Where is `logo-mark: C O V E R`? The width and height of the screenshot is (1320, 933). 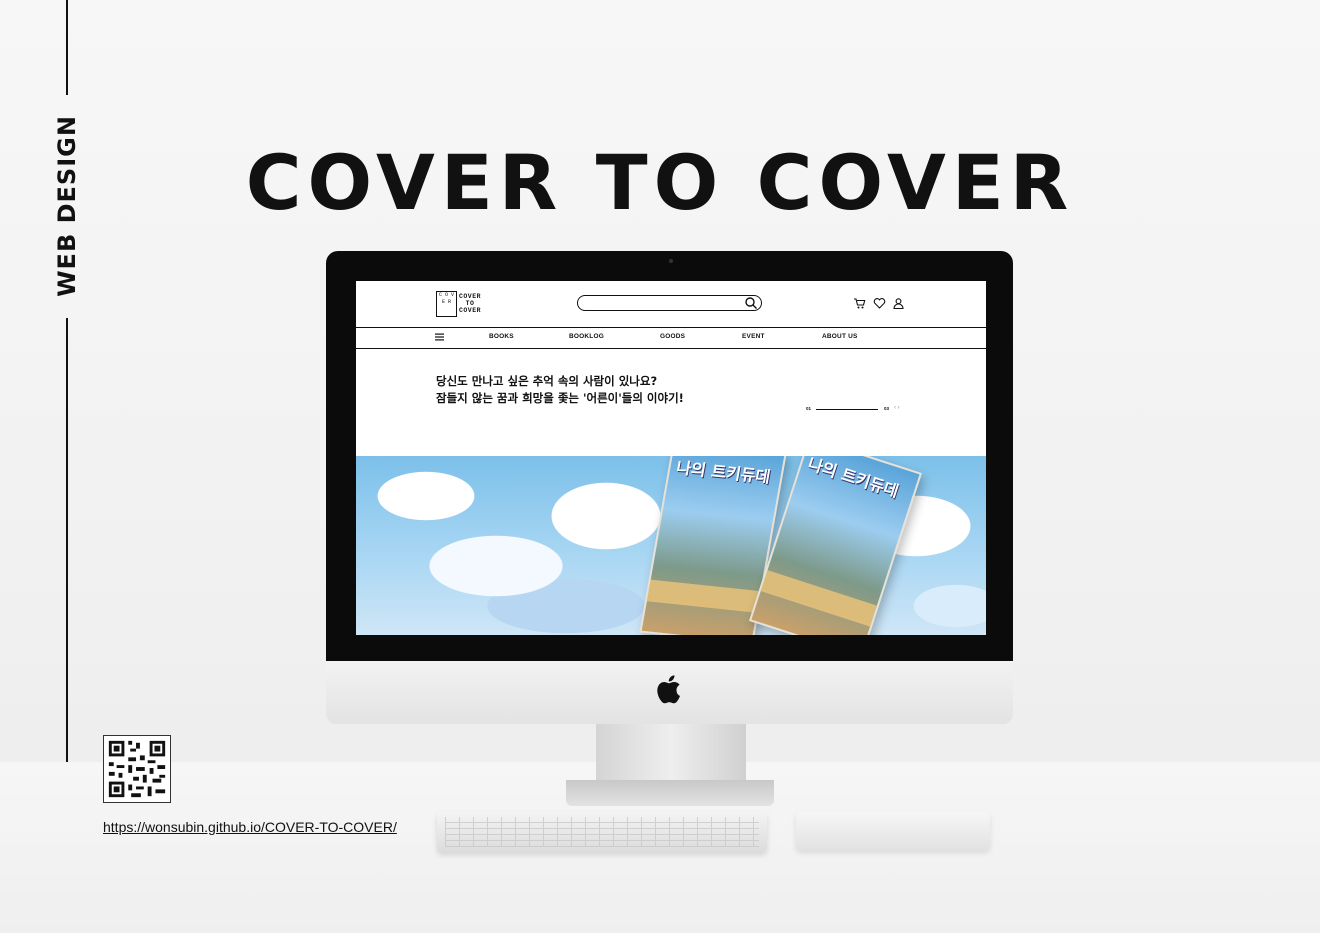
logo-mark: C O V E R is located at coordinates (446, 304).